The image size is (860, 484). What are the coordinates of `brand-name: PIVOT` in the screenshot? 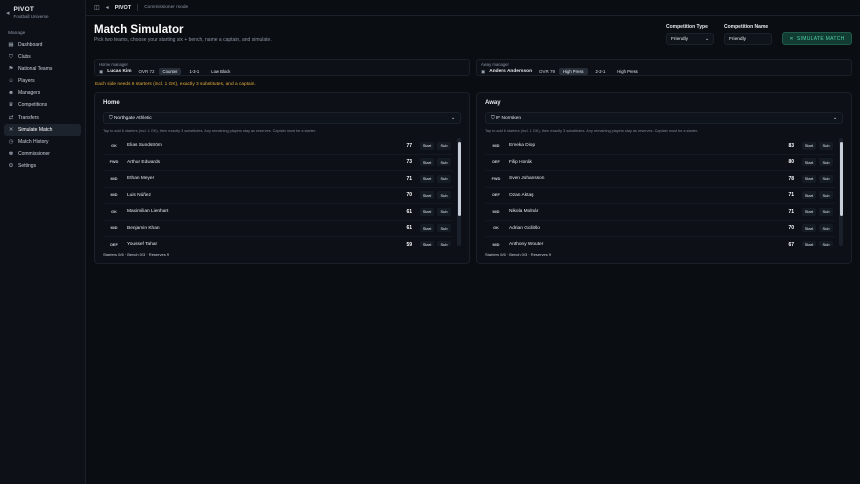 It's located at (24, 9).